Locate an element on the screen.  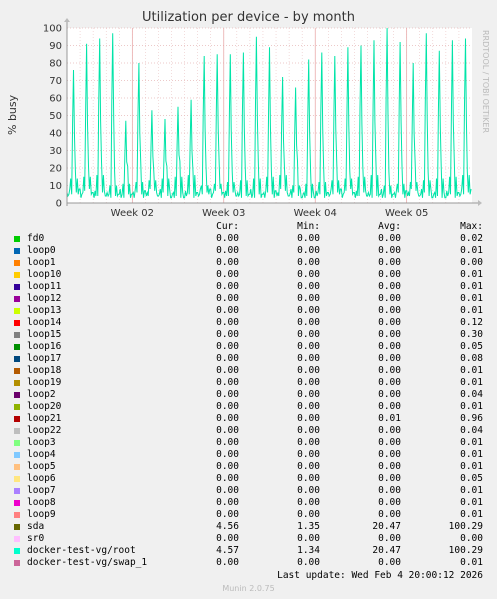
legend-max-value: 0.02 is located at coordinates (471, 238).